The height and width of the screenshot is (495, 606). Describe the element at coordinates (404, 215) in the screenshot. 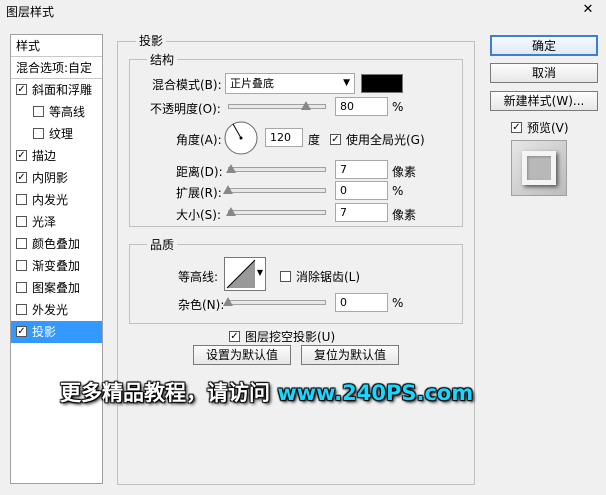

I see `size-unit: 像素` at that location.